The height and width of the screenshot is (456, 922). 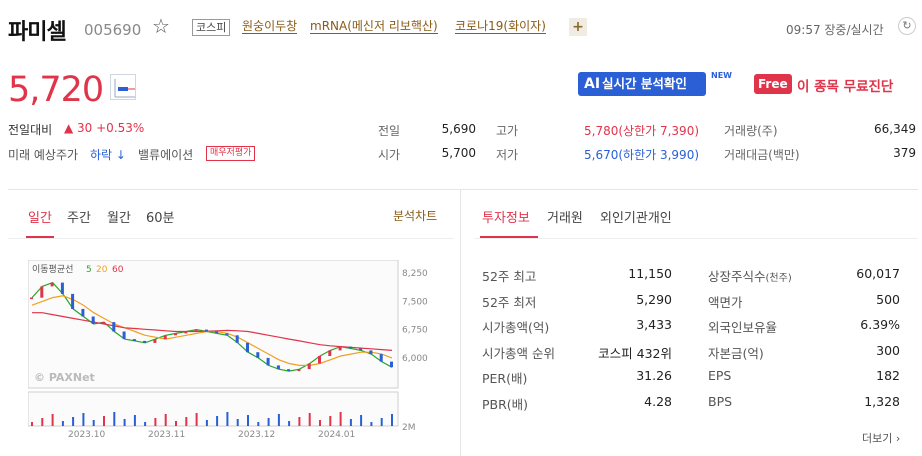 What do you see at coordinates (743, 327) in the screenshot?
I see `inv-right-label: 외국인보유율` at bounding box center [743, 327].